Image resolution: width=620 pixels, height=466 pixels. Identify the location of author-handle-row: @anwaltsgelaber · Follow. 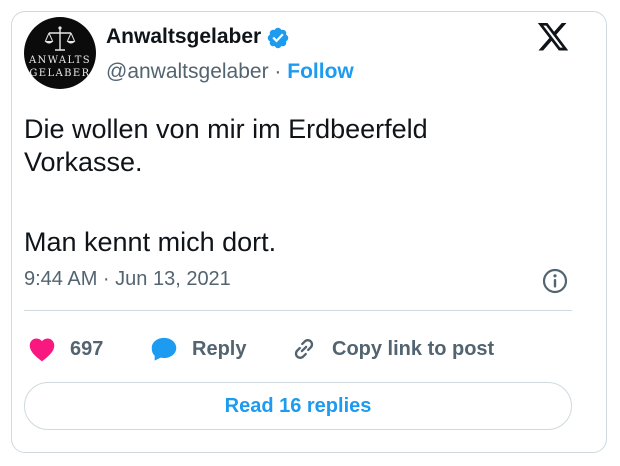
(230, 72).